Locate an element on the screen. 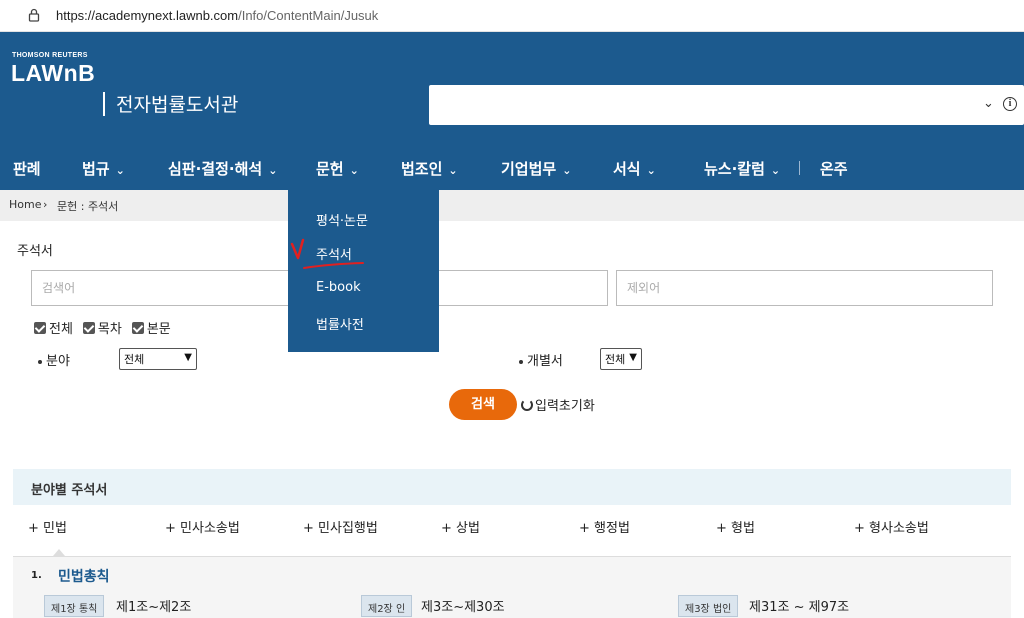 Image resolution: width=1024 pixels, height=618 pixels. exclude-input is located at coordinates (804, 288).